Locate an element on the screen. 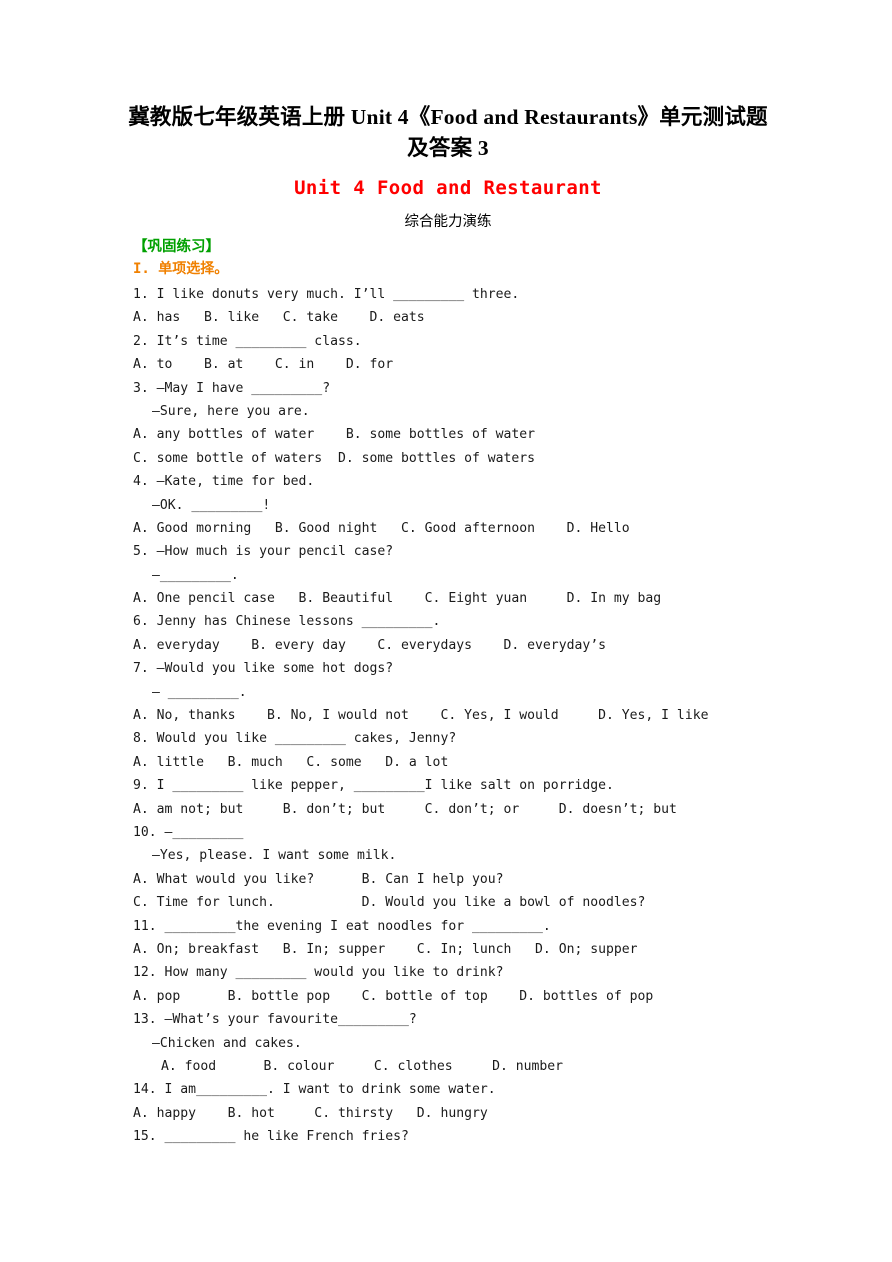 The width and height of the screenshot is (892, 1262). question-line: —Sure, here you are. is located at coordinates (231, 411).